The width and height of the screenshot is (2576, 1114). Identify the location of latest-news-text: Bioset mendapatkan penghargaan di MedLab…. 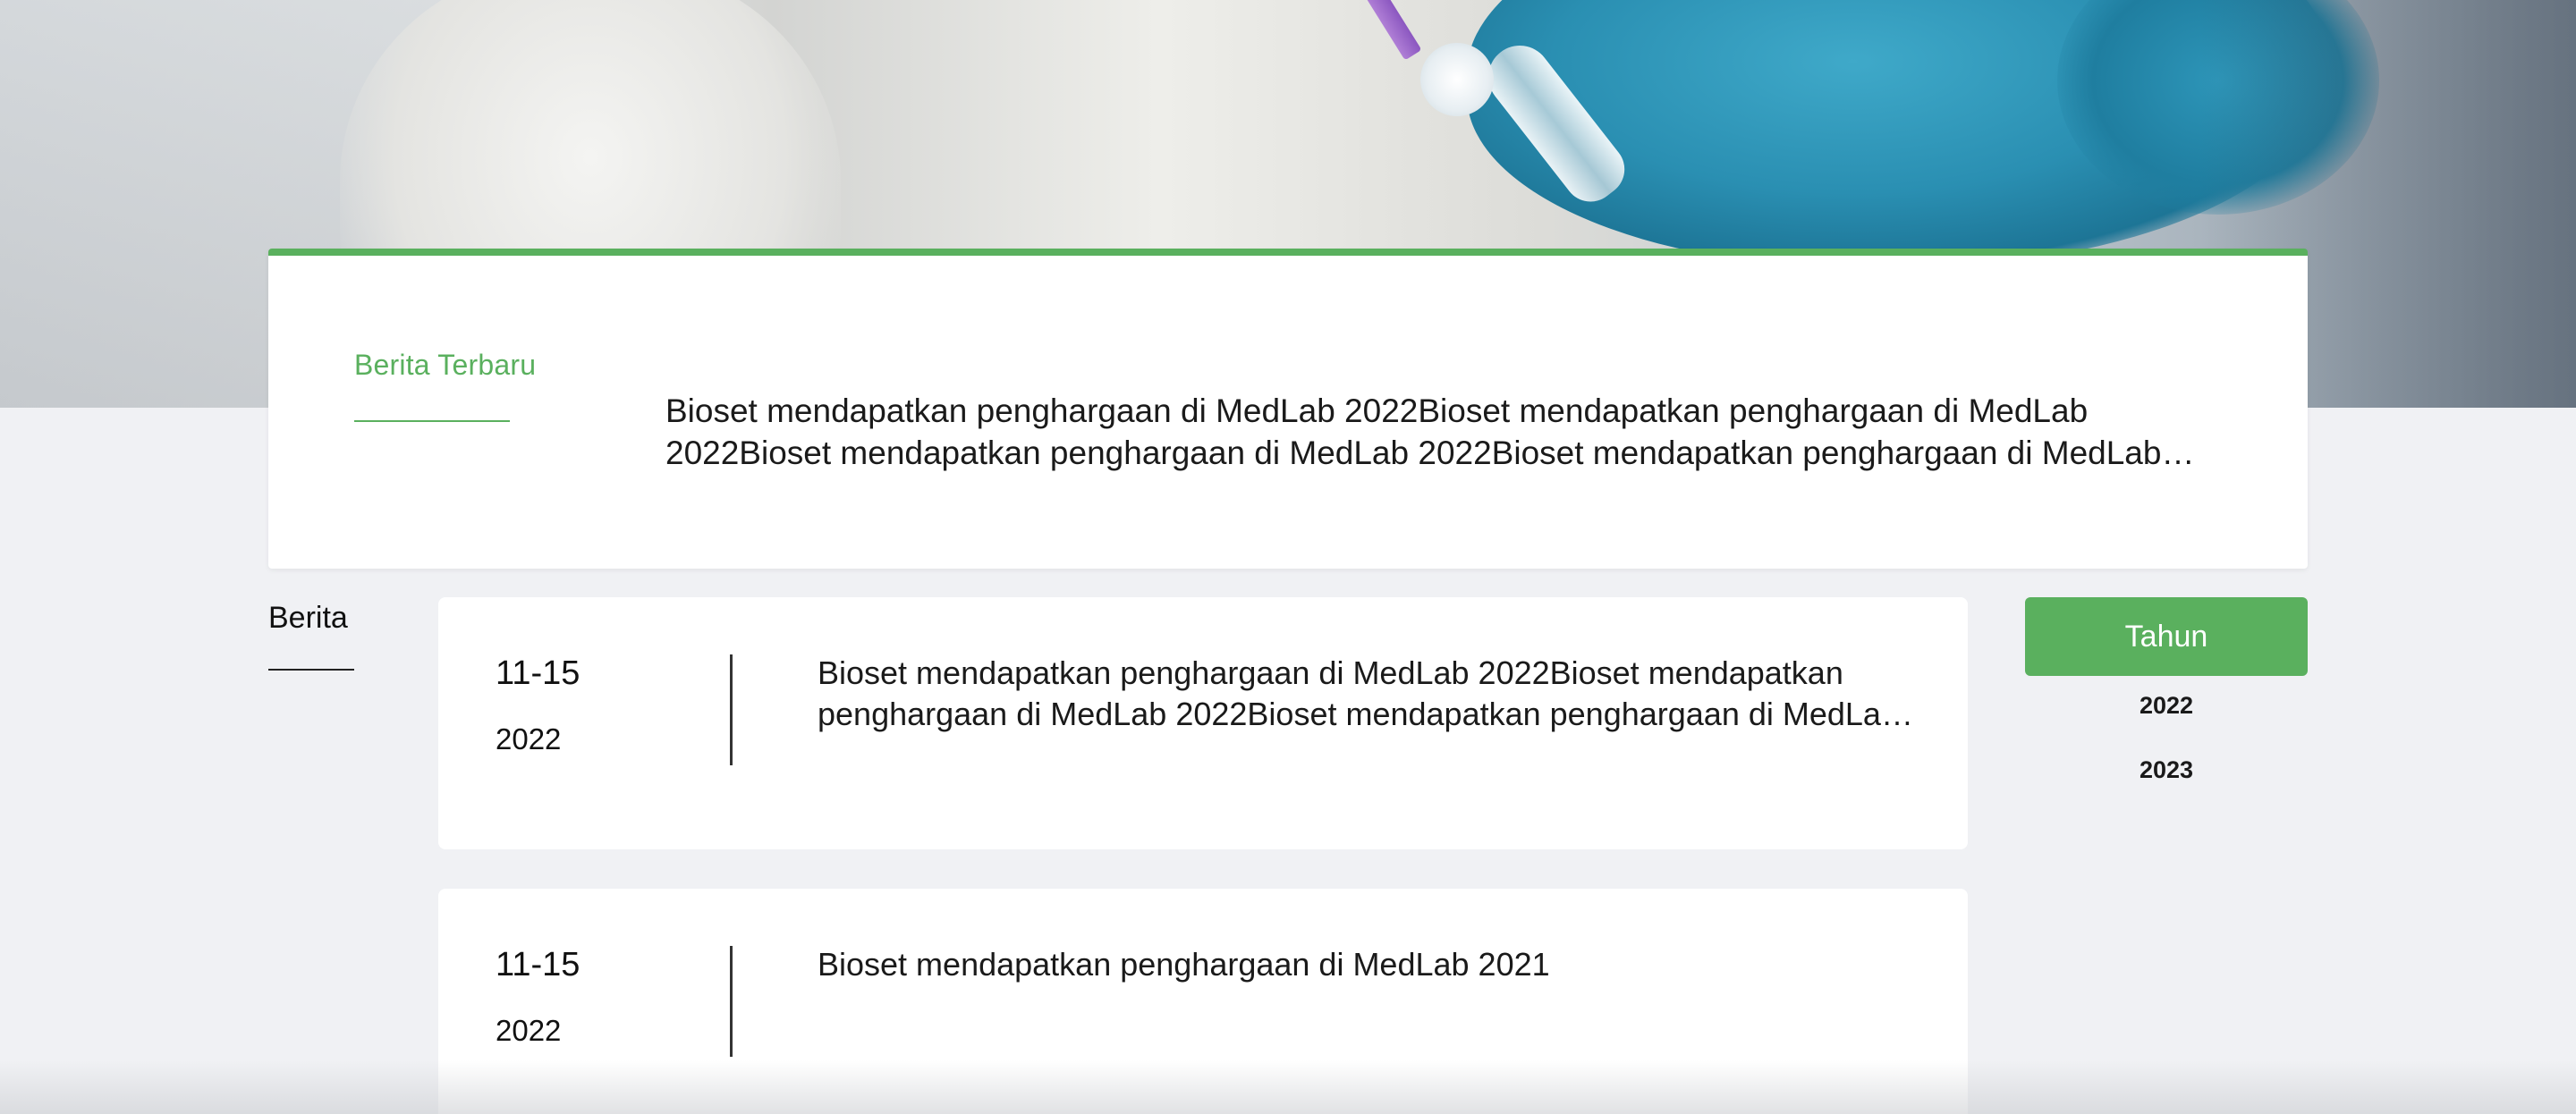
(1443, 432).